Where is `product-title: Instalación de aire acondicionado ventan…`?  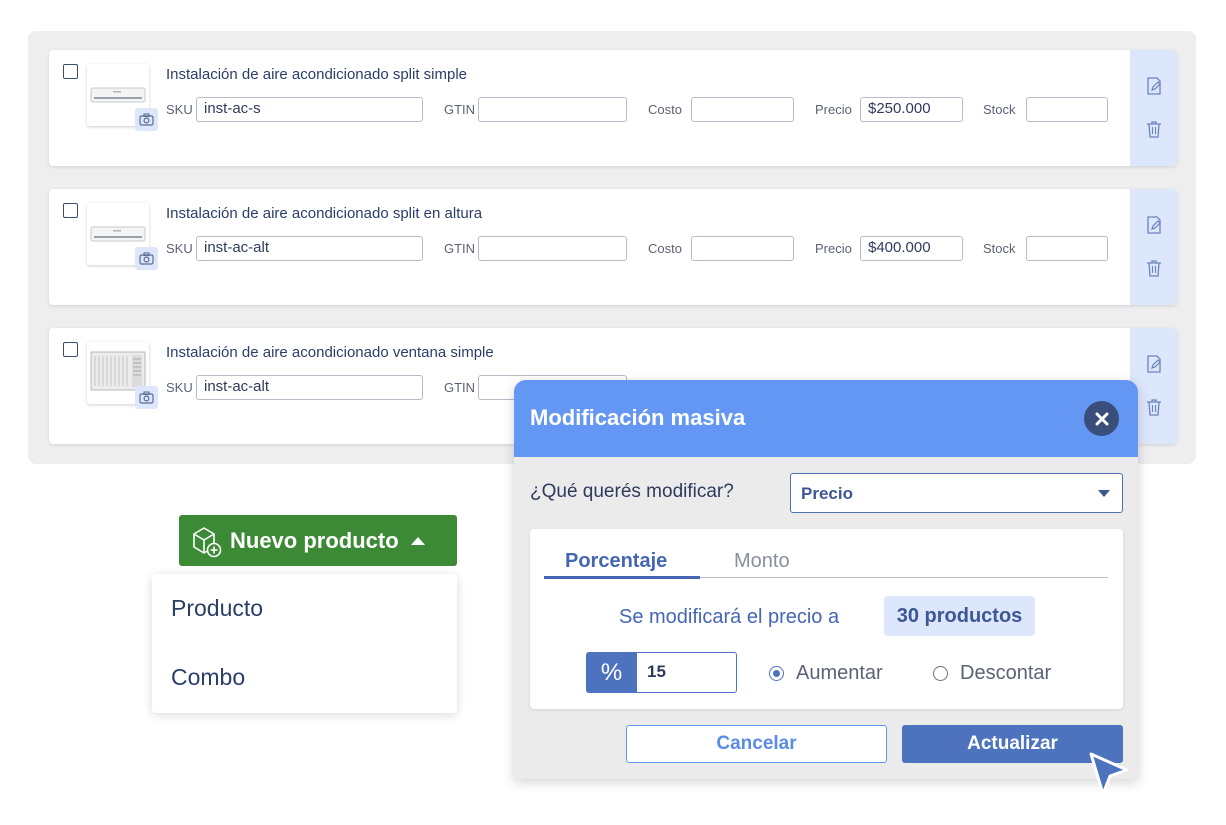
product-title: Instalación de aire acondicionado ventan… is located at coordinates (330, 352).